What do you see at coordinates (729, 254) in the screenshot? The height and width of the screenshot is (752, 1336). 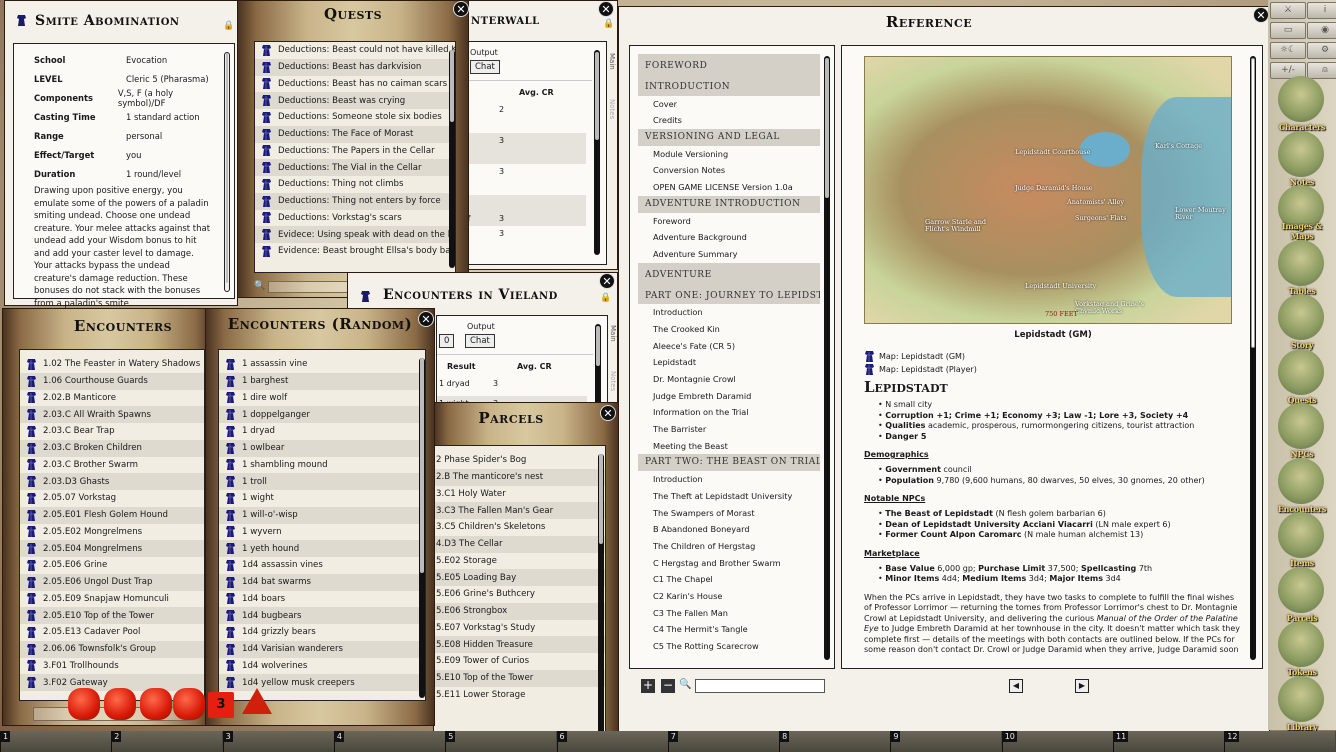 I see `toc-item: Adventure Summary` at bounding box center [729, 254].